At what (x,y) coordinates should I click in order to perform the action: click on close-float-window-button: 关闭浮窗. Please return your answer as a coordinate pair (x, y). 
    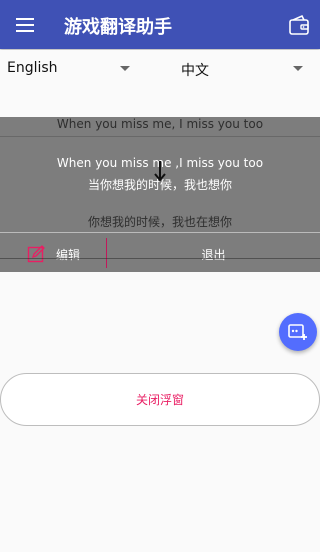
    Looking at the image, I should click on (160, 399).